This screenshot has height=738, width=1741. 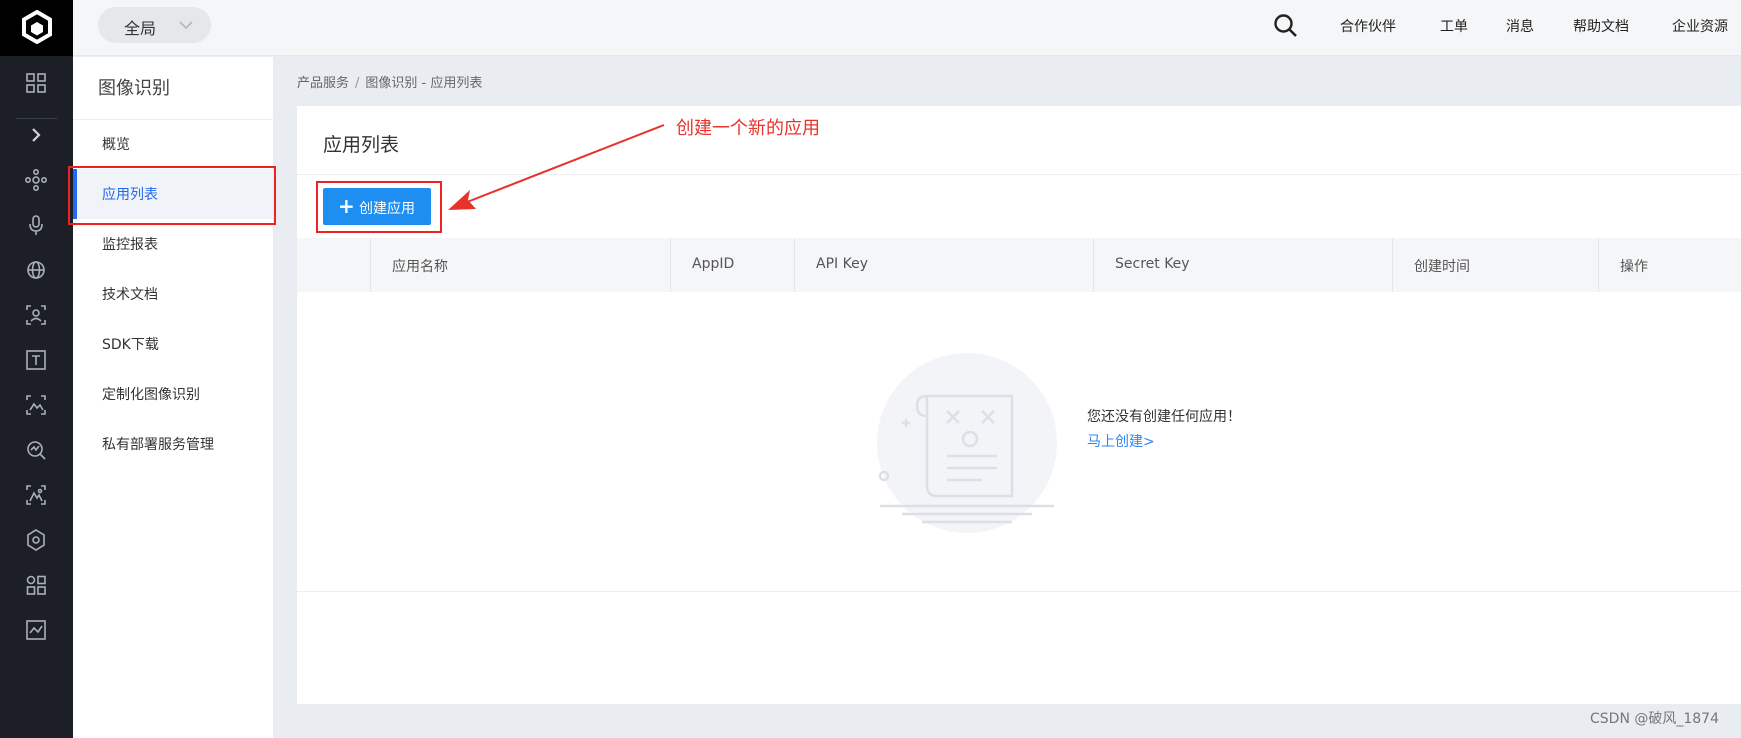 I want to click on breadcrumb-root: 产品服务, so click(x=323, y=83).